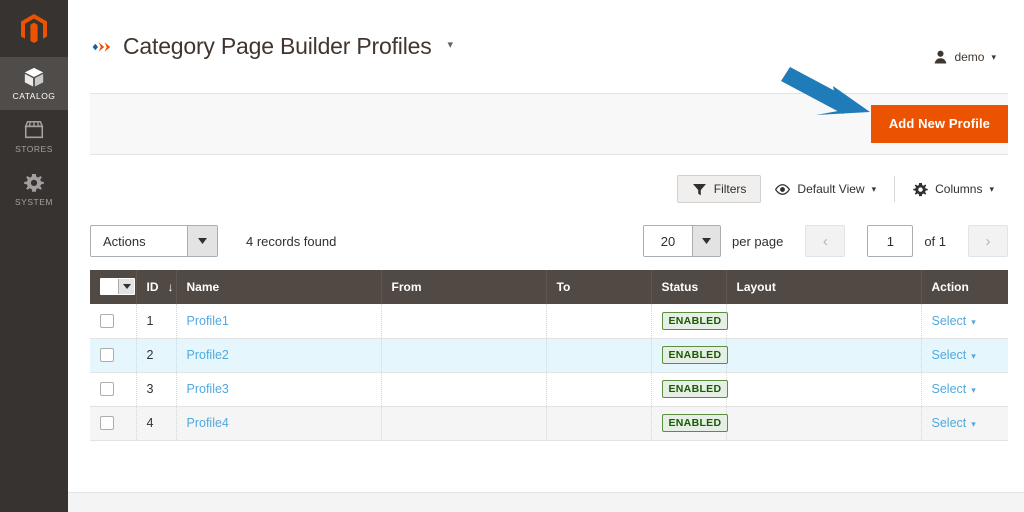 Image resolution: width=1024 pixels, height=512 pixels. I want to click on per-page-value: 20, so click(668, 241).